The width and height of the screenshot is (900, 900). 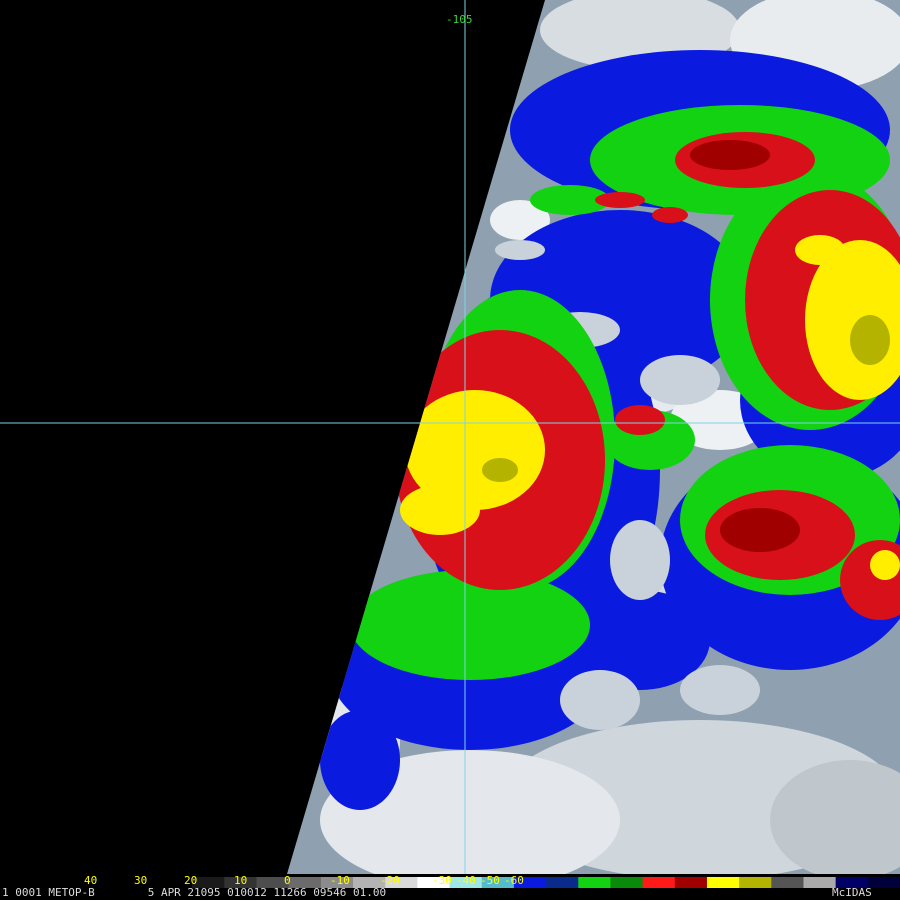 What do you see at coordinates (459, 19) in the screenshot?
I see `longitude-label: -105` at bounding box center [459, 19].